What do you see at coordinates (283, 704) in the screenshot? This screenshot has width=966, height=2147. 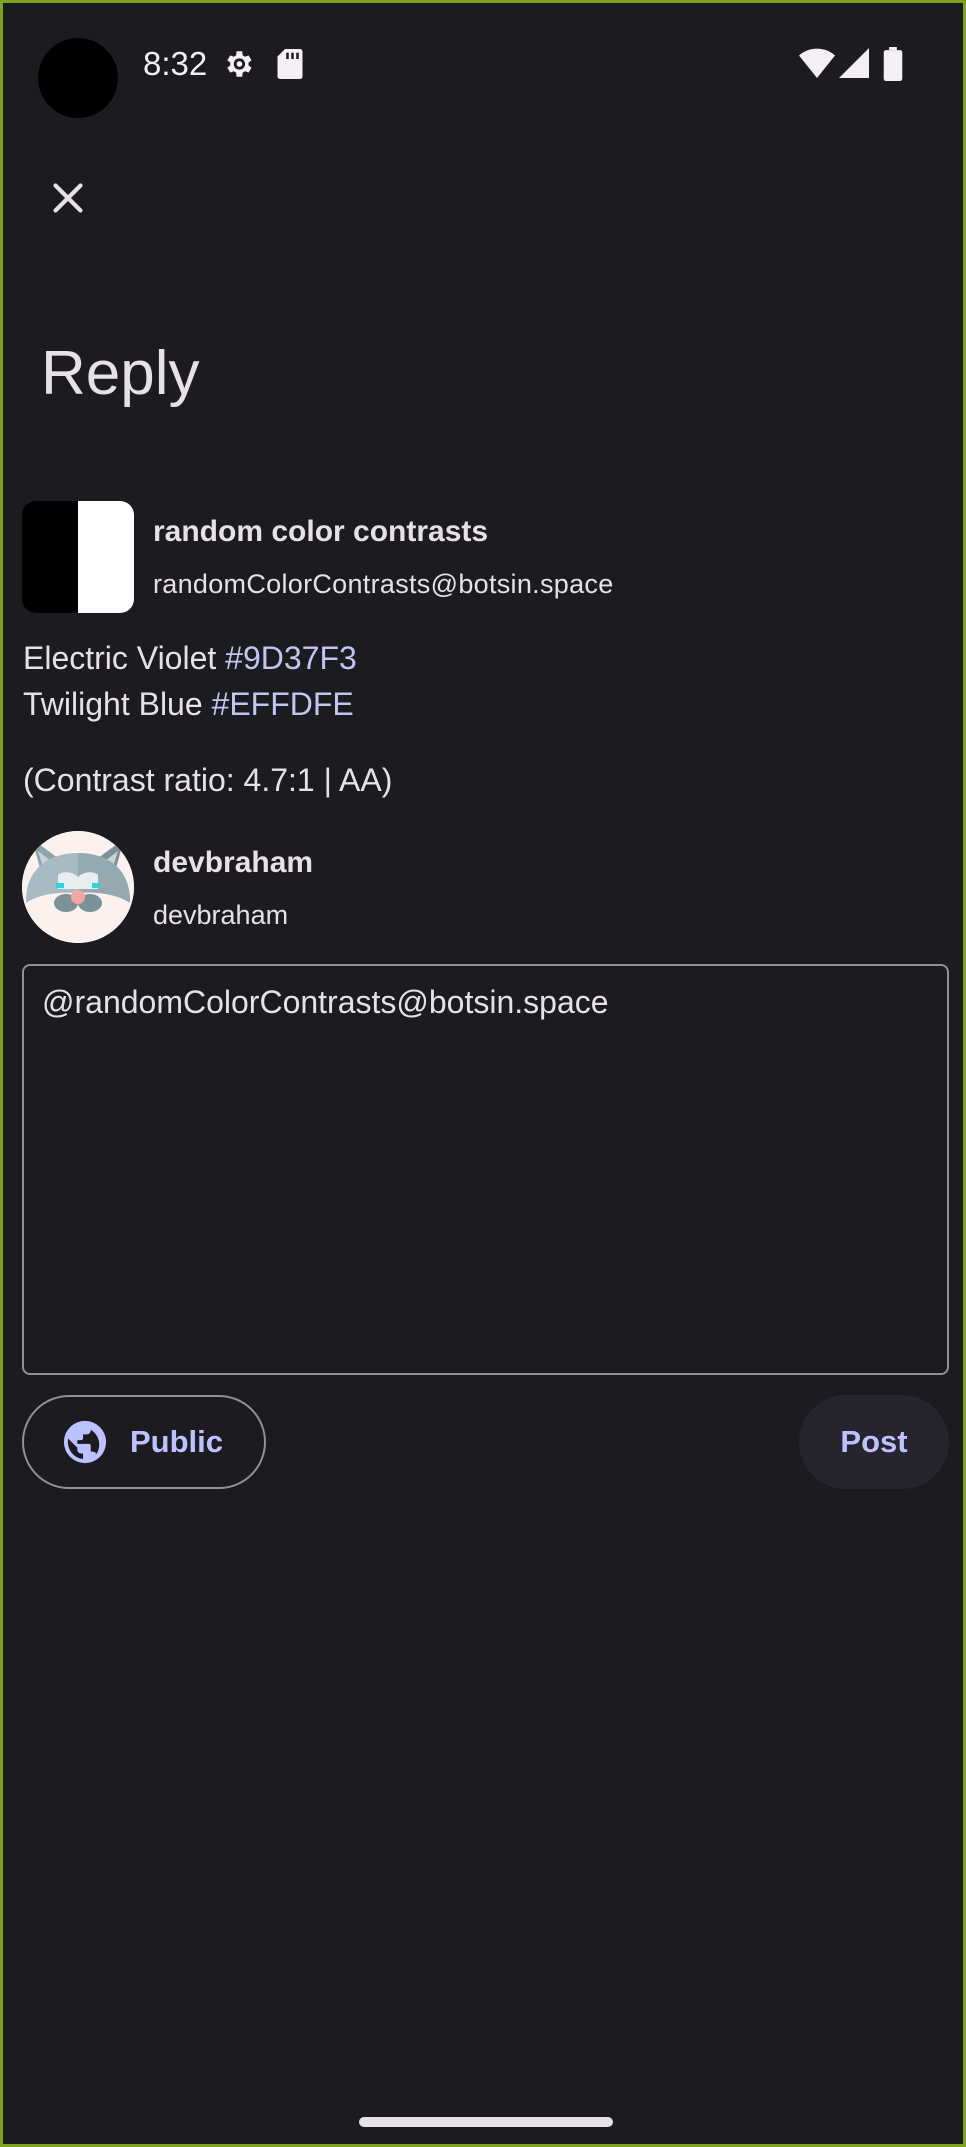 I see `hashtag-link: #EFFDFE` at bounding box center [283, 704].